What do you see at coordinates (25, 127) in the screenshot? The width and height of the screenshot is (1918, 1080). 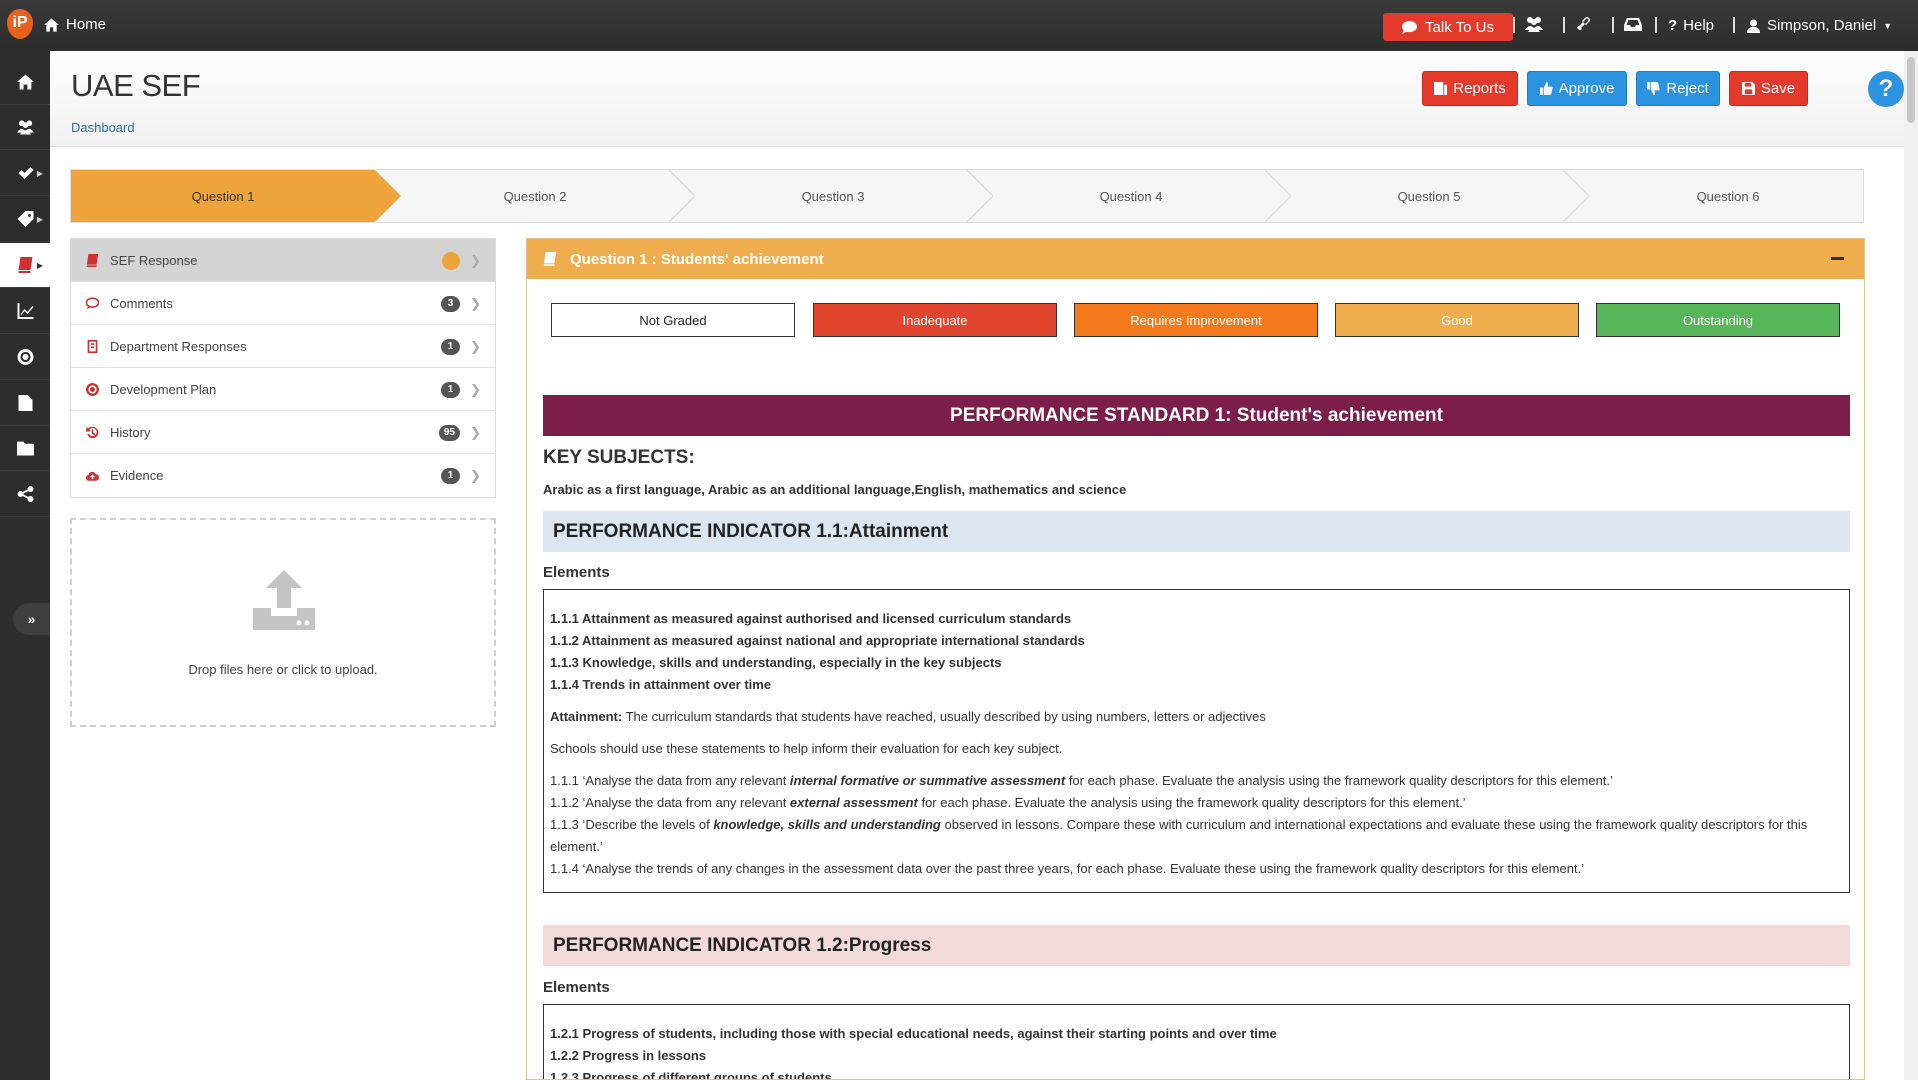 I see `sidebar-users` at bounding box center [25, 127].